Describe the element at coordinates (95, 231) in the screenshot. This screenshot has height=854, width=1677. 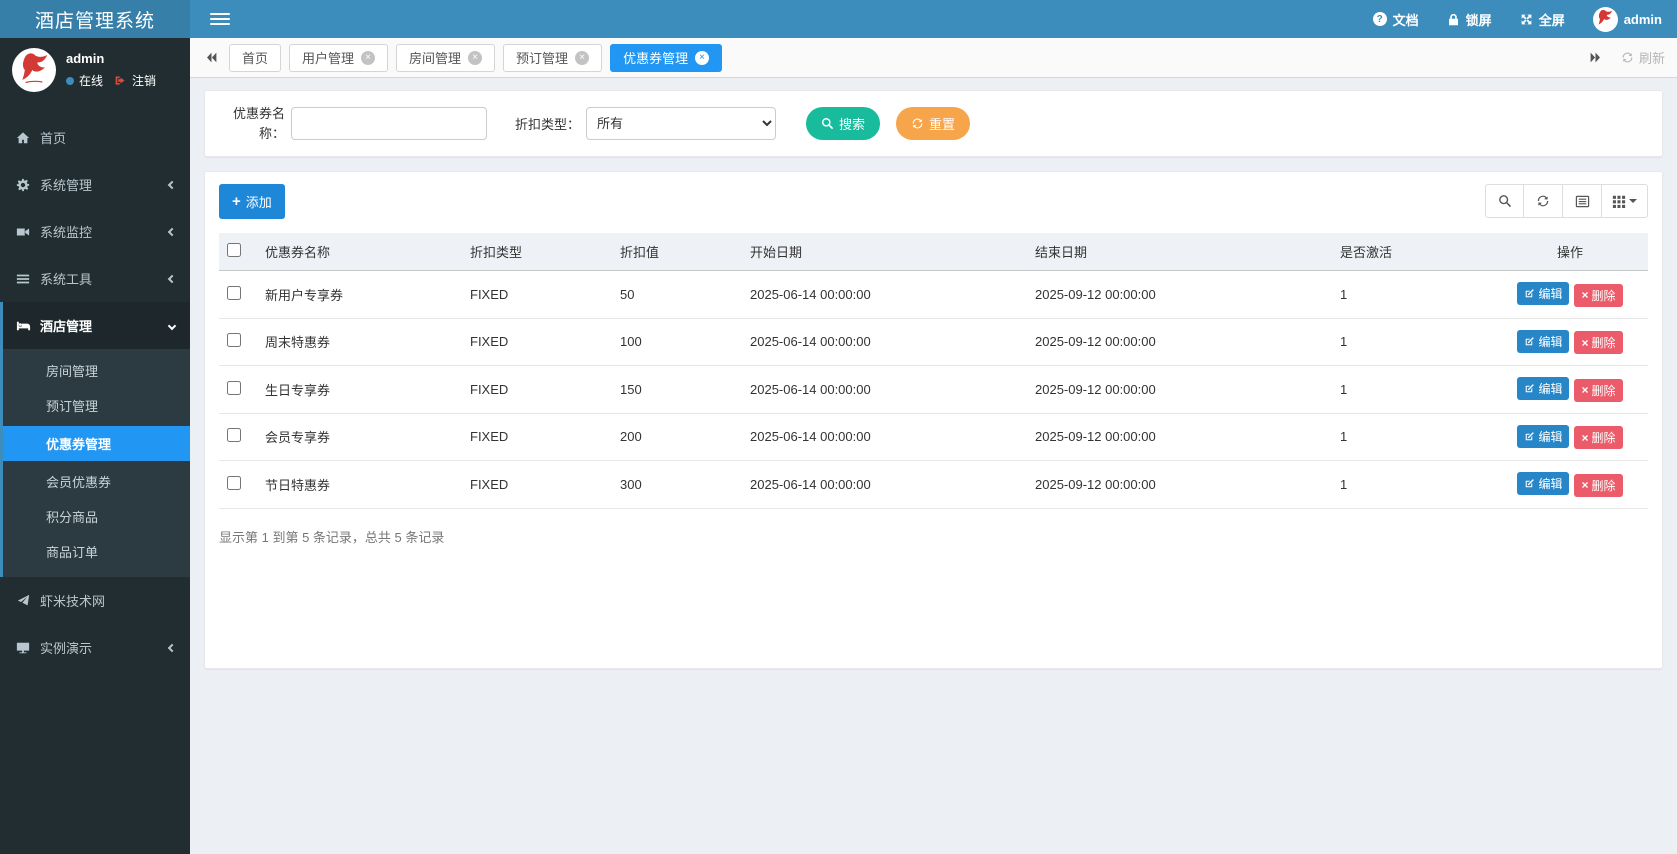
I see `sidebar-item-system-monitor: 系统监控` at that location.